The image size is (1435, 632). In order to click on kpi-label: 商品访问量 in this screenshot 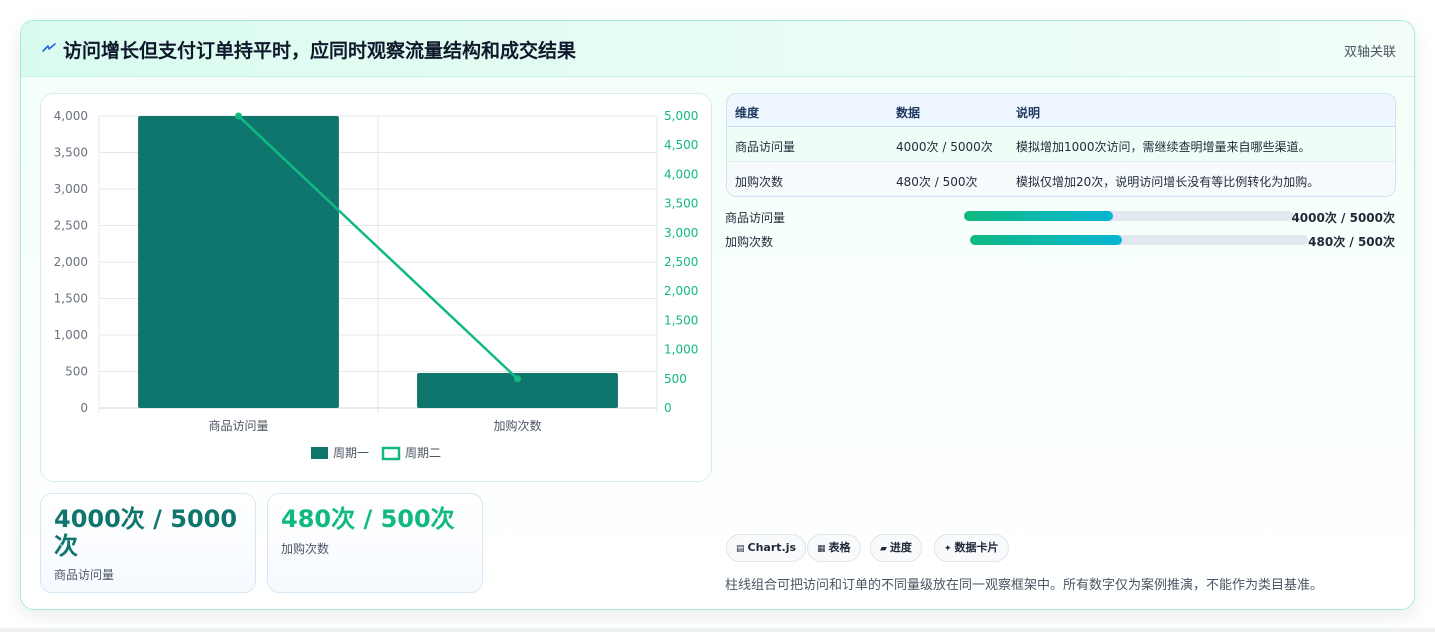, I will do `click(84, 575)`.